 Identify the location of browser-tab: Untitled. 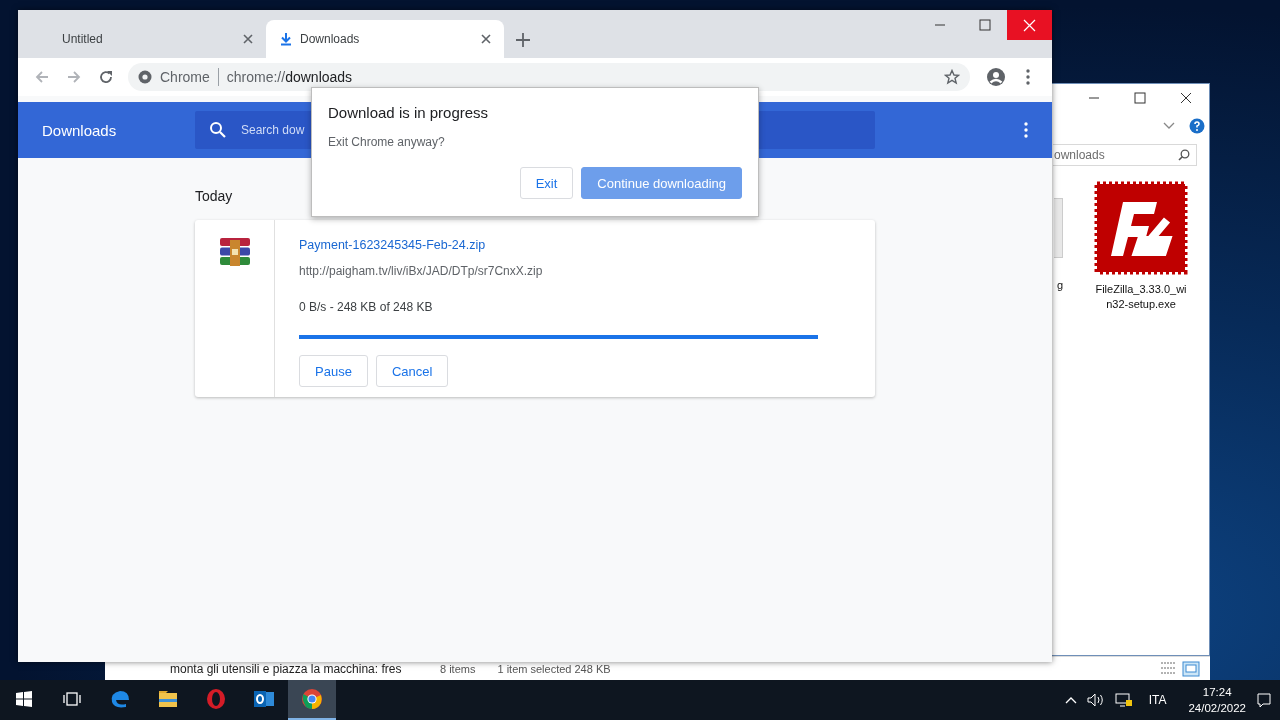
(147, 39).